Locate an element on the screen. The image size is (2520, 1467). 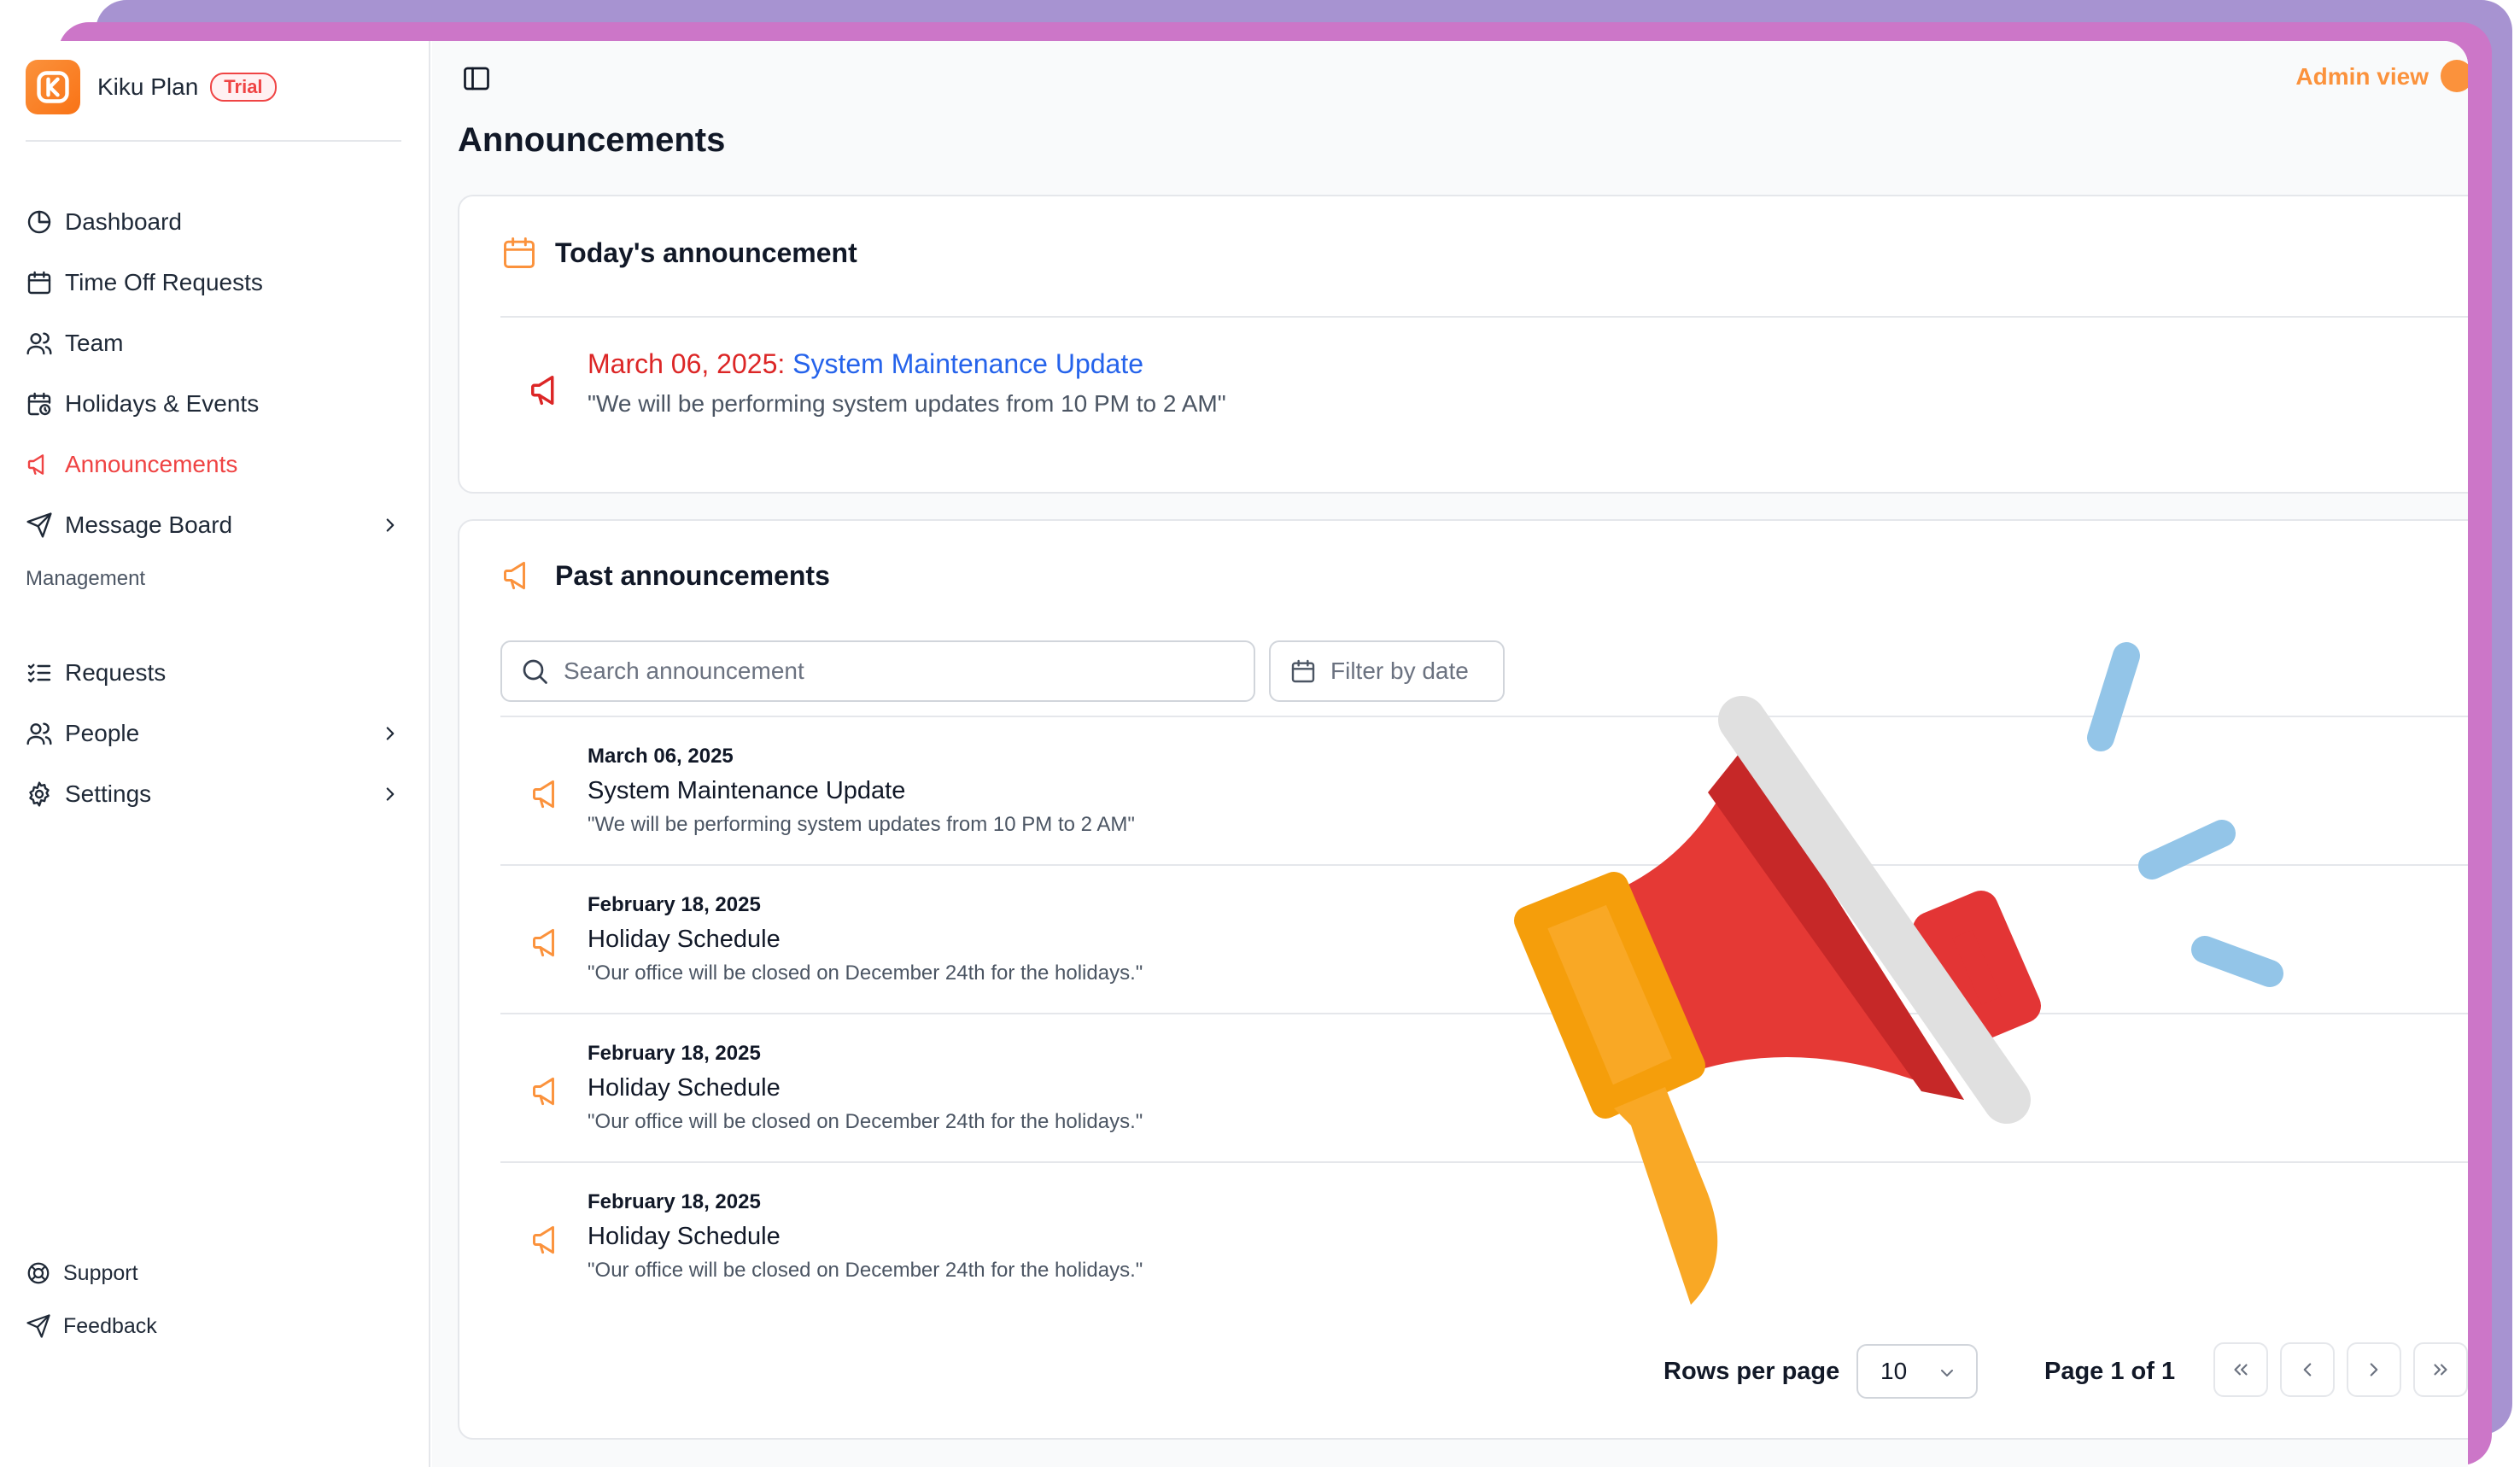
trial-badge: Trial is located at coordinates (244, 87).